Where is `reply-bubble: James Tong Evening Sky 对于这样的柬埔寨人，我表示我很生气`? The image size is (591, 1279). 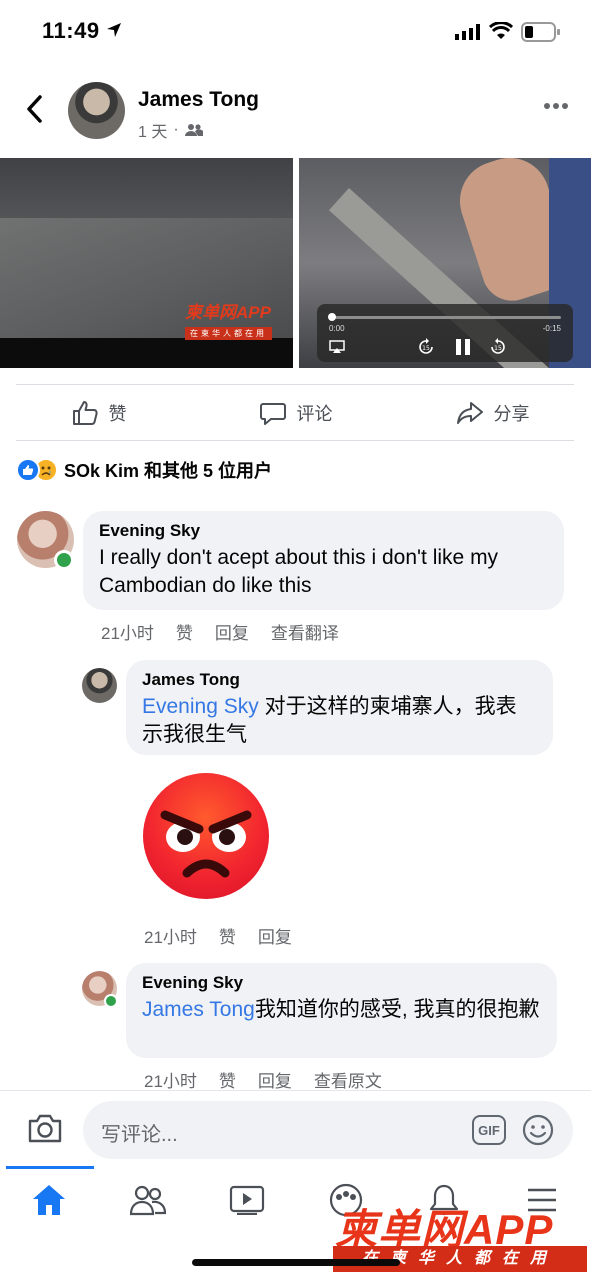 reply-bubble: James Tong Evening Sky 对于这样的柬埔寨人，我表示我很生气 is located at coordinates (339, 707).